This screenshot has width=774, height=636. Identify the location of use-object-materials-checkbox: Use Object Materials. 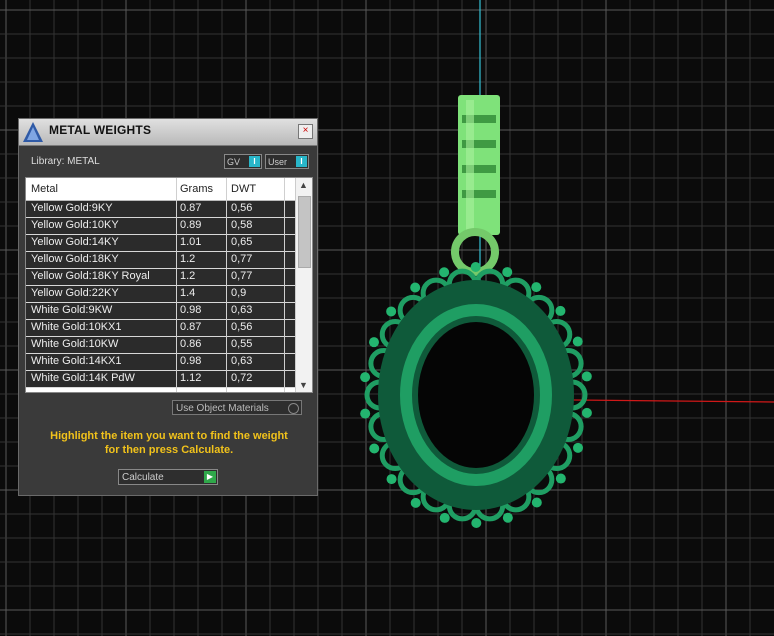
(237, 407).